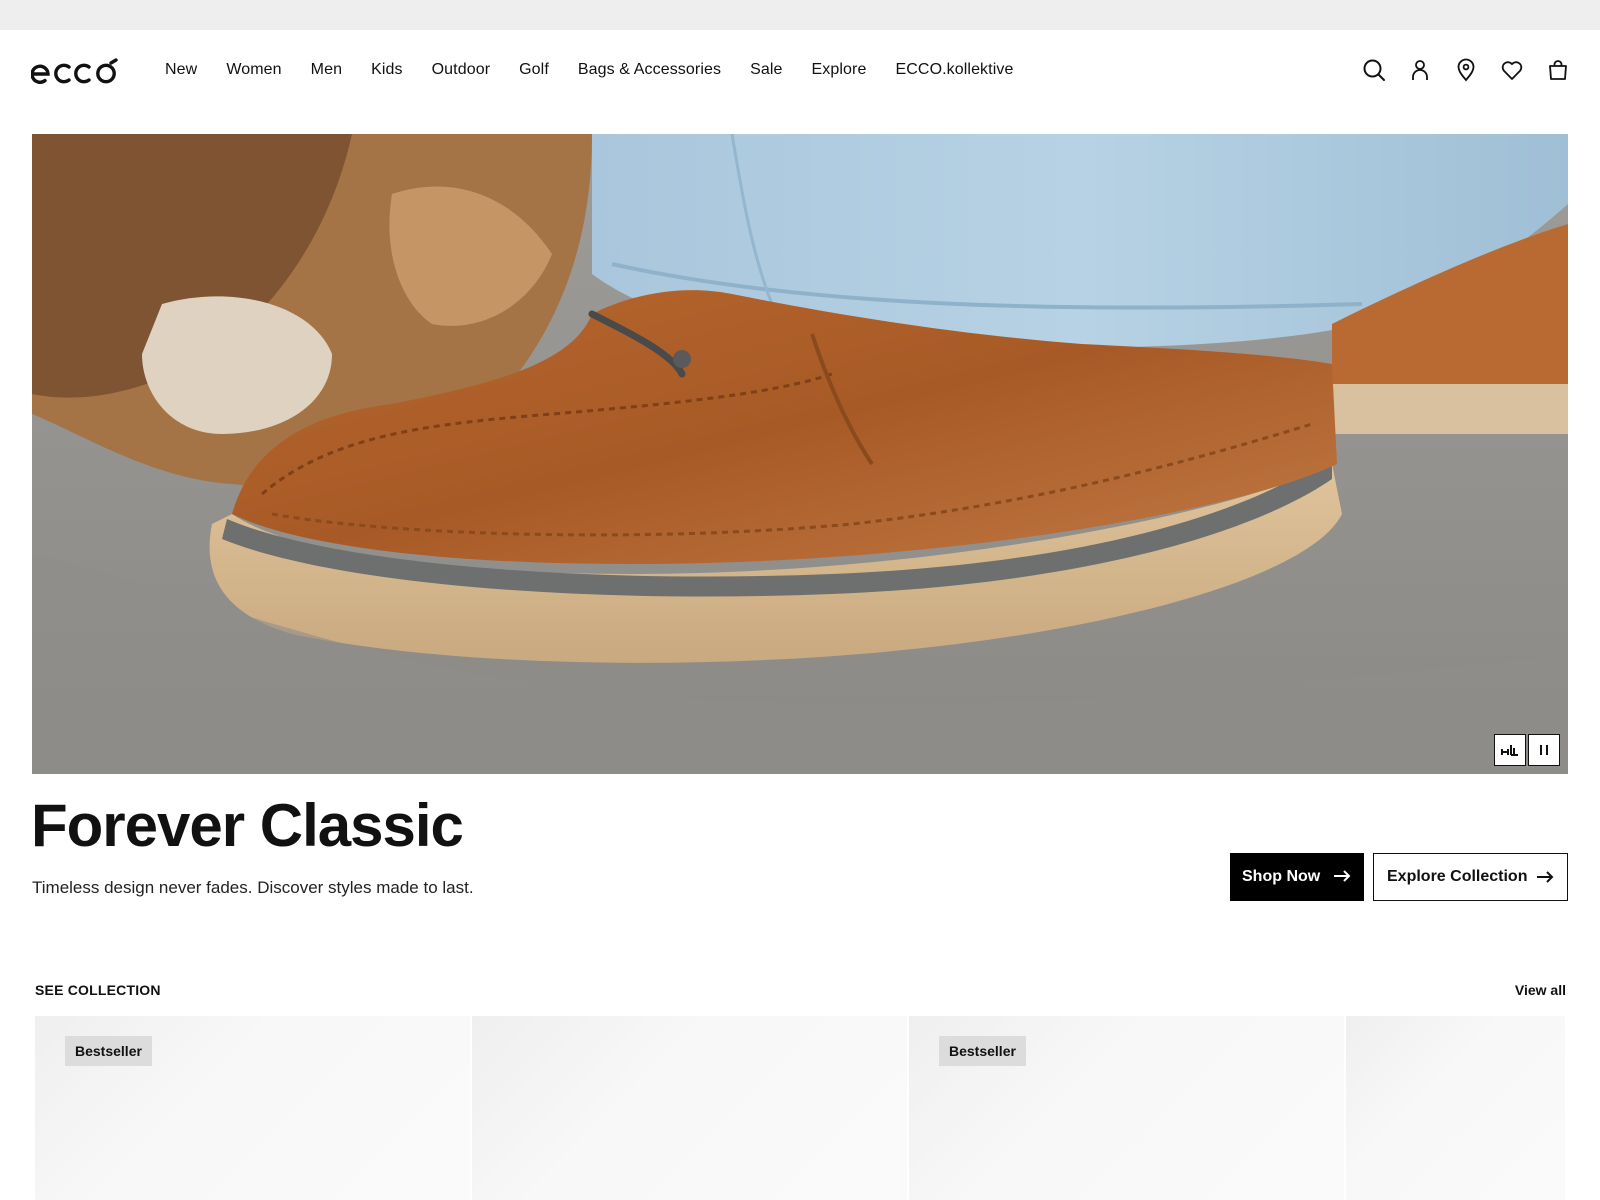 The height and width of the screenshot is (1200, 1600). What do you see at coordinates (1457, 876) in the screenshot?
I see `explore-collection-label: Explore Collection` at bounding box center [1457, 876].